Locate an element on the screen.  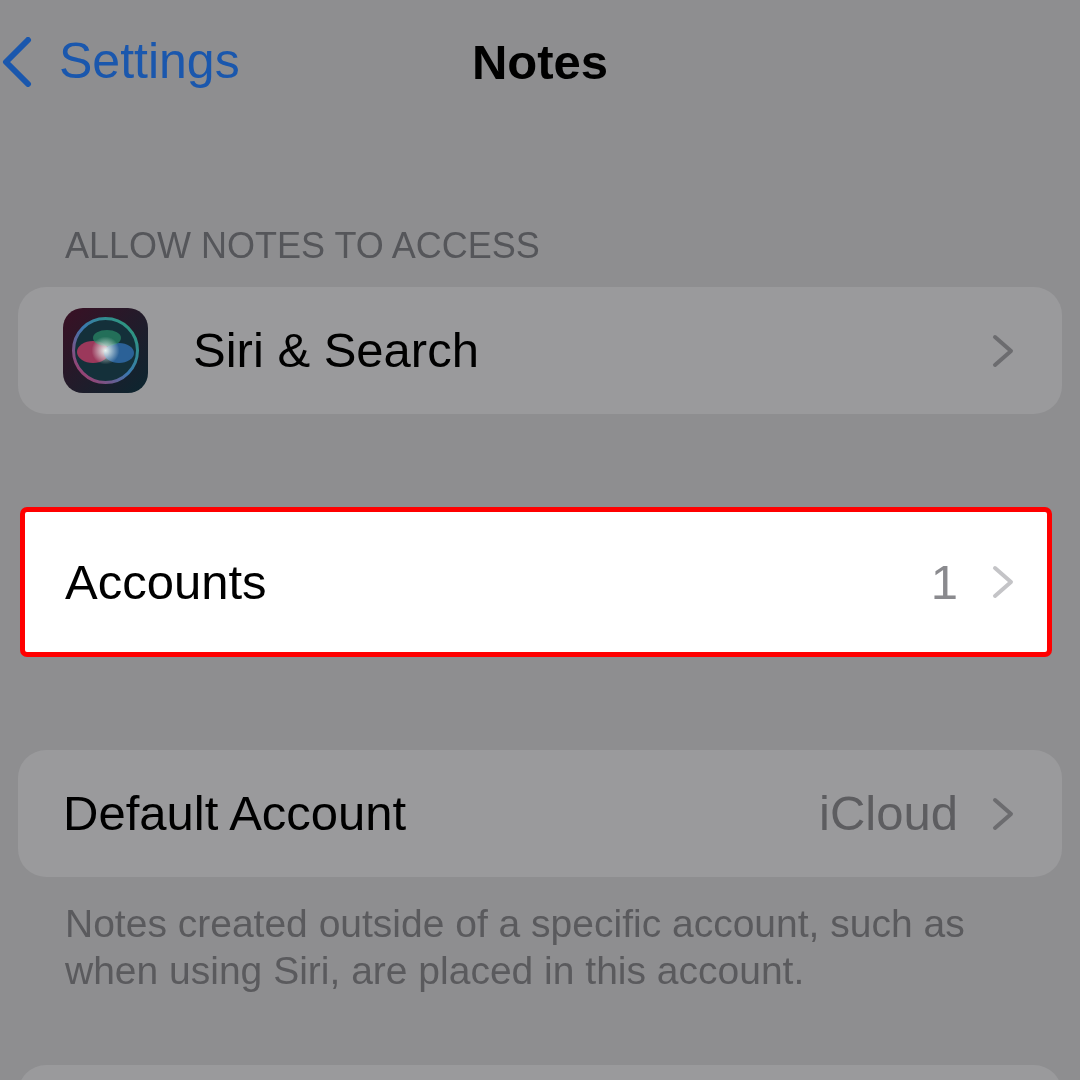
settings-row: Default Account iCloud is located at coordinates (540, 813).